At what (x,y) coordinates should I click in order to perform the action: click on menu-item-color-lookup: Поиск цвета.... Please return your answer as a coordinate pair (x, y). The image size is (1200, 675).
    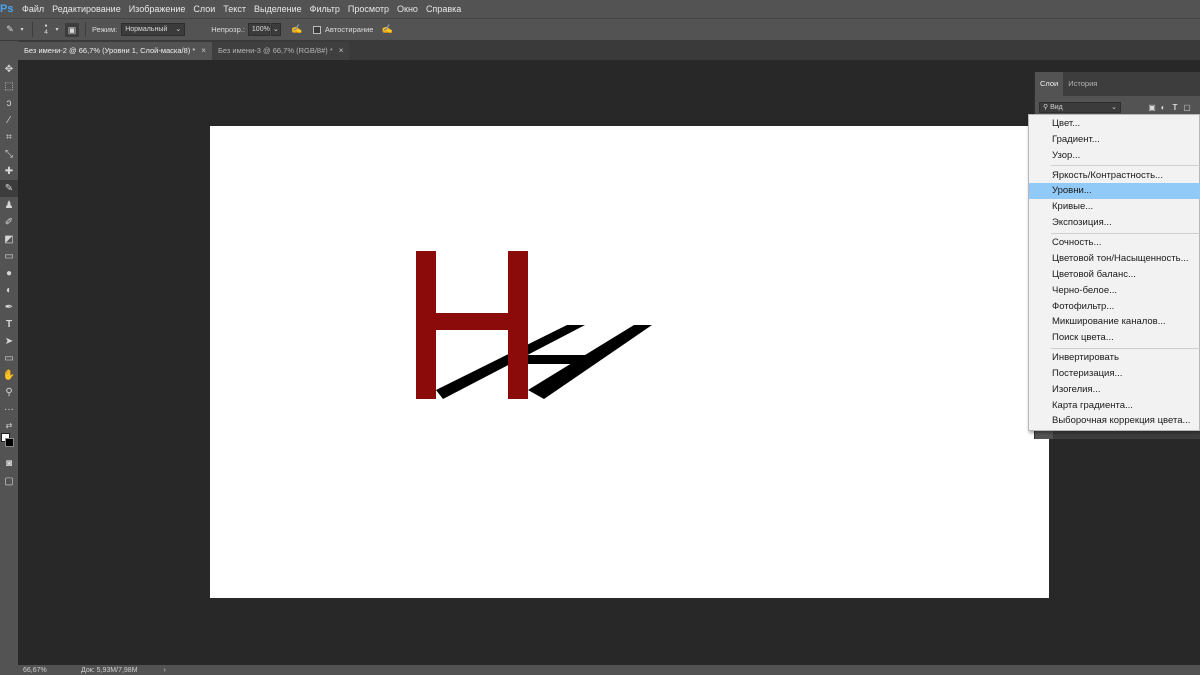
    Looking at the image, I should click on (1114, 338).